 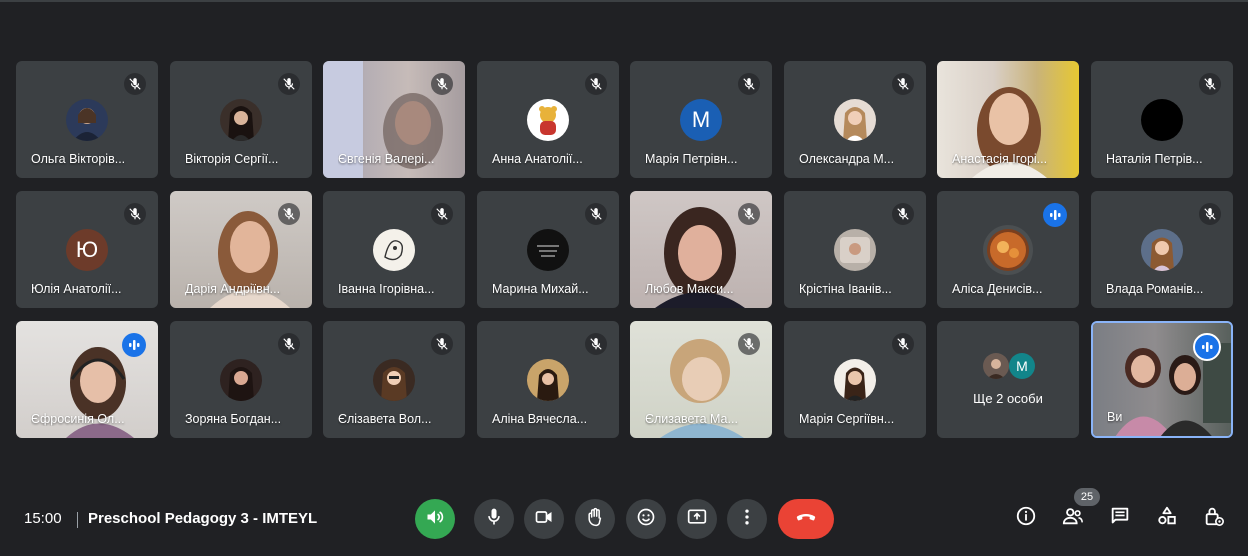 I want to click on present-button, so click(x=697, y=519).